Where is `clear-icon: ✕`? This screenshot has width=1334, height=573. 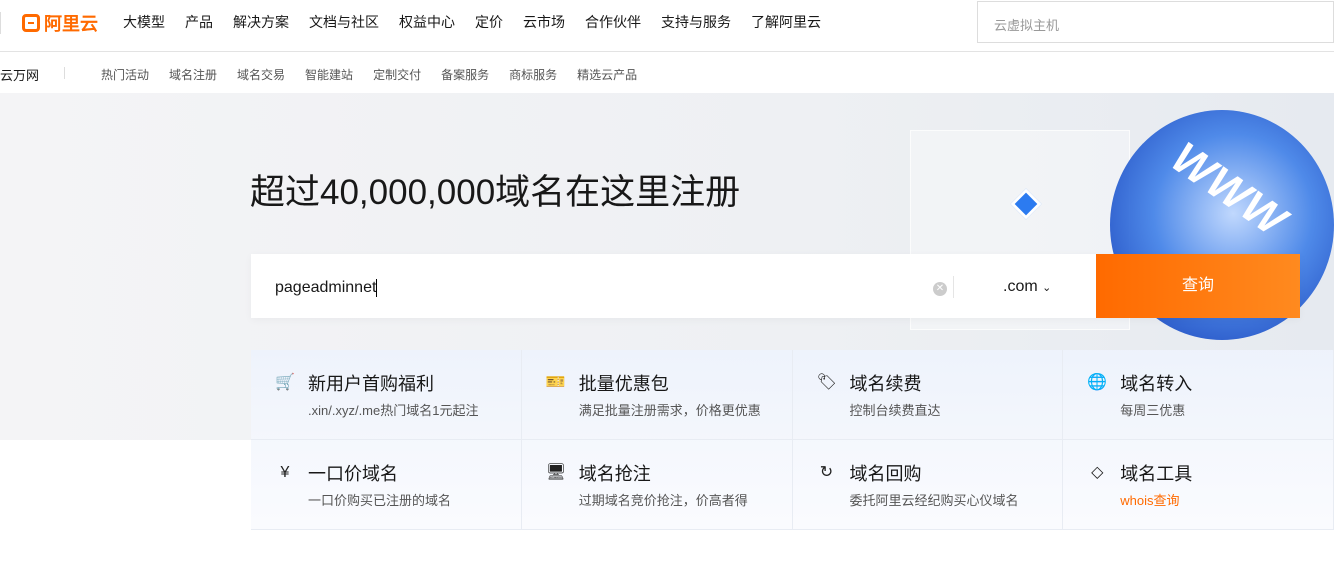
clear-icon: ✕ is located at coordinates (940, 289).